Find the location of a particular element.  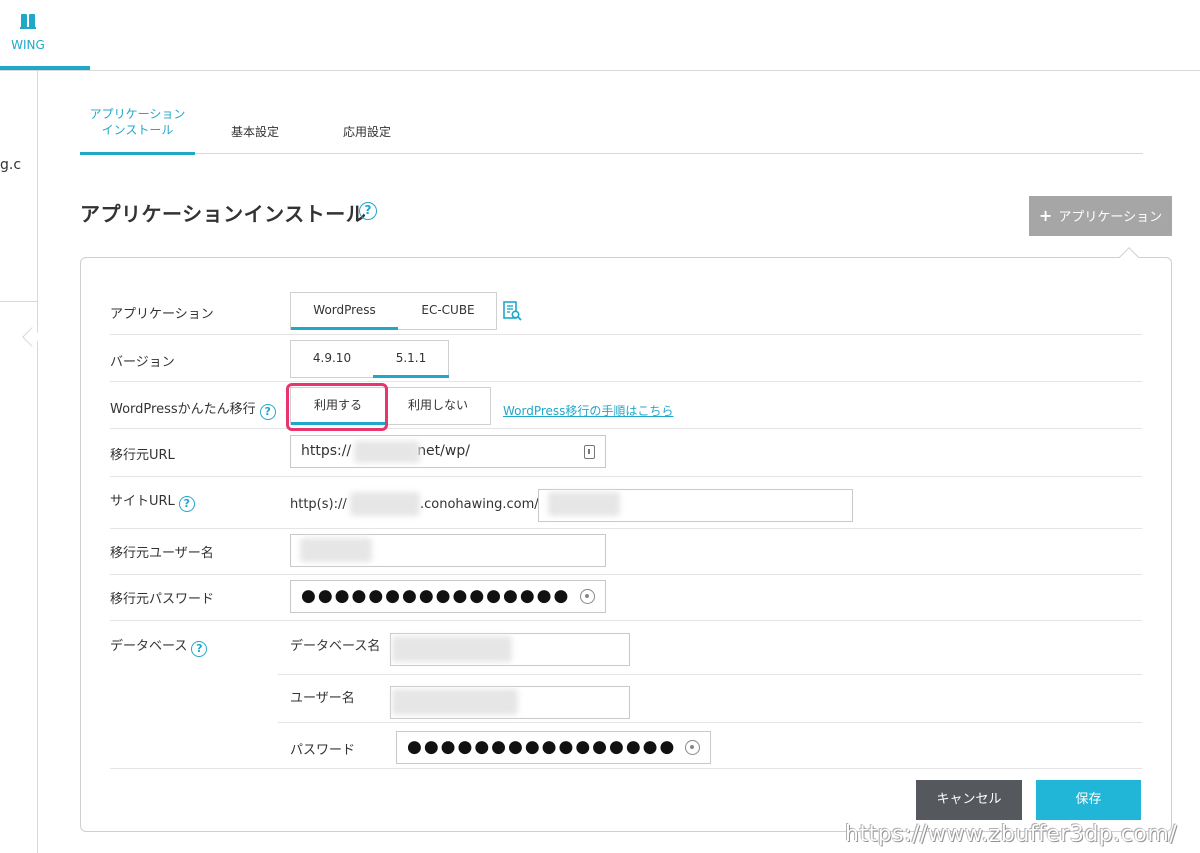

version-label: バージョン is located at coordinates (142, 362).